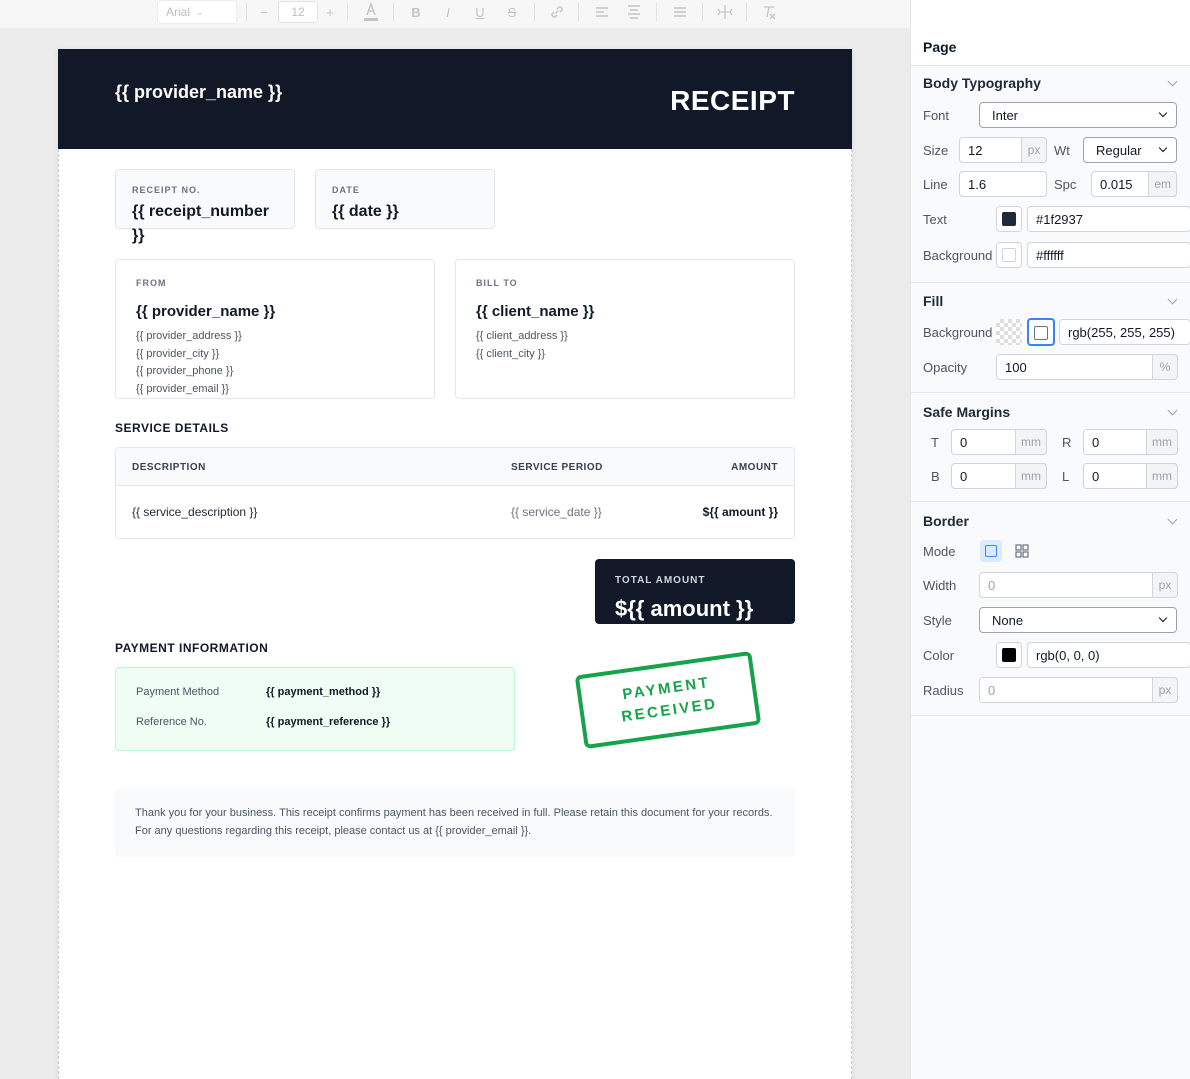 The height and width of the screenshot is (1079, 1190). Describe the element at coordinates (695, 591) in the screenshot. I see `total-amount-box: TOTAL AMOUNT ${{ amount }}` at that location.